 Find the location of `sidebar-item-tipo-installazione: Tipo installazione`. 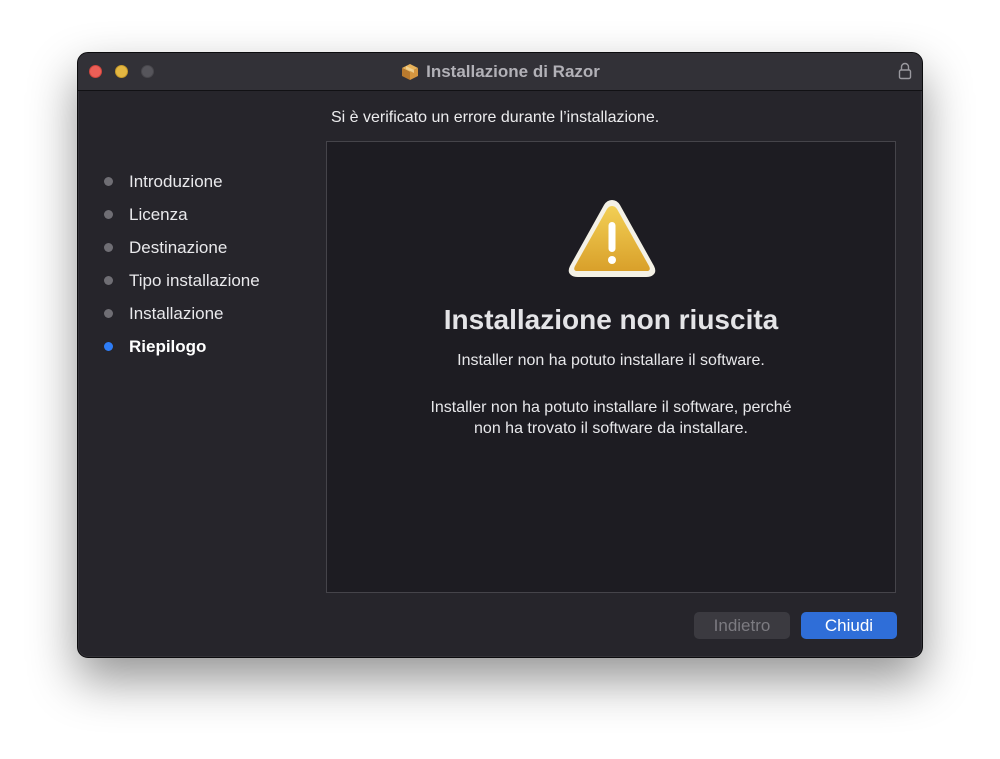

sidebar-item-tipo-installazione: Tipo installazione is located at coordinates (182, 280).